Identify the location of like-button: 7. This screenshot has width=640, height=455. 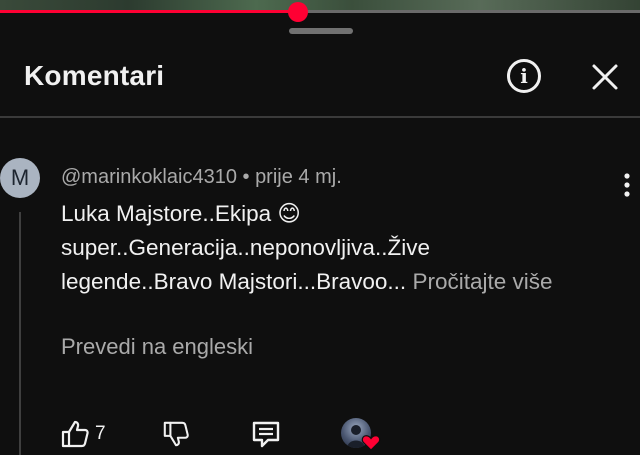
(83, 434).